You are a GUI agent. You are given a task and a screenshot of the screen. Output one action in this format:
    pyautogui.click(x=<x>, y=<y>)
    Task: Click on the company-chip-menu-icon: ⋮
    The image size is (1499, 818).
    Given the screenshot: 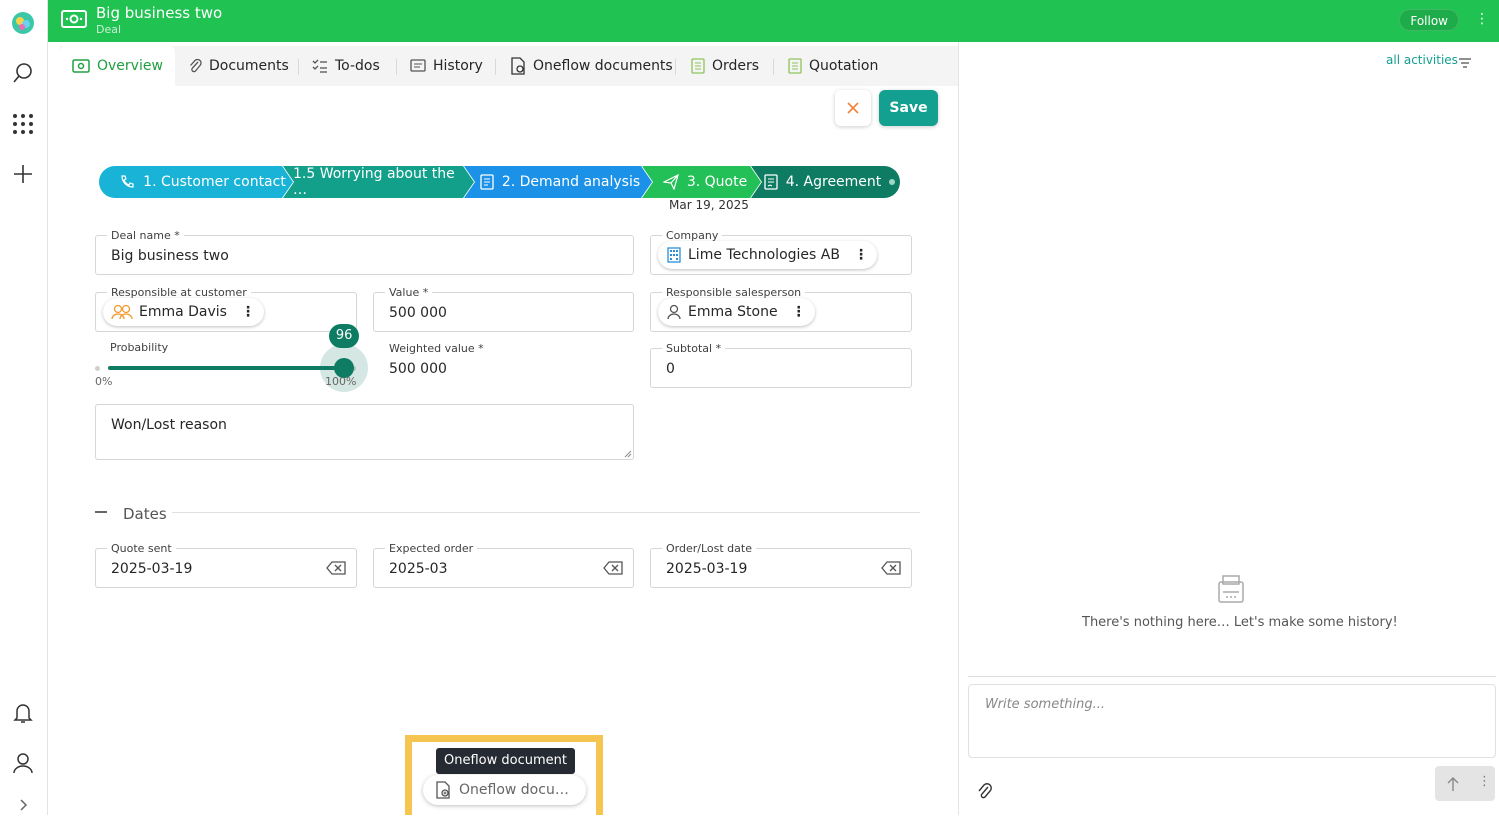 What is the action you would take?
    pyautogui.click(x=861, y=255)
    